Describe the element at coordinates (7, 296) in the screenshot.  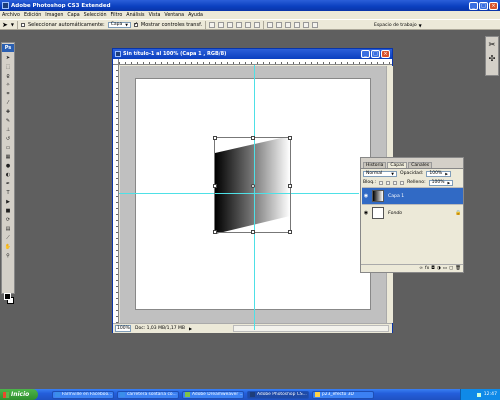
I see `foreground-color-swatch` at that location.